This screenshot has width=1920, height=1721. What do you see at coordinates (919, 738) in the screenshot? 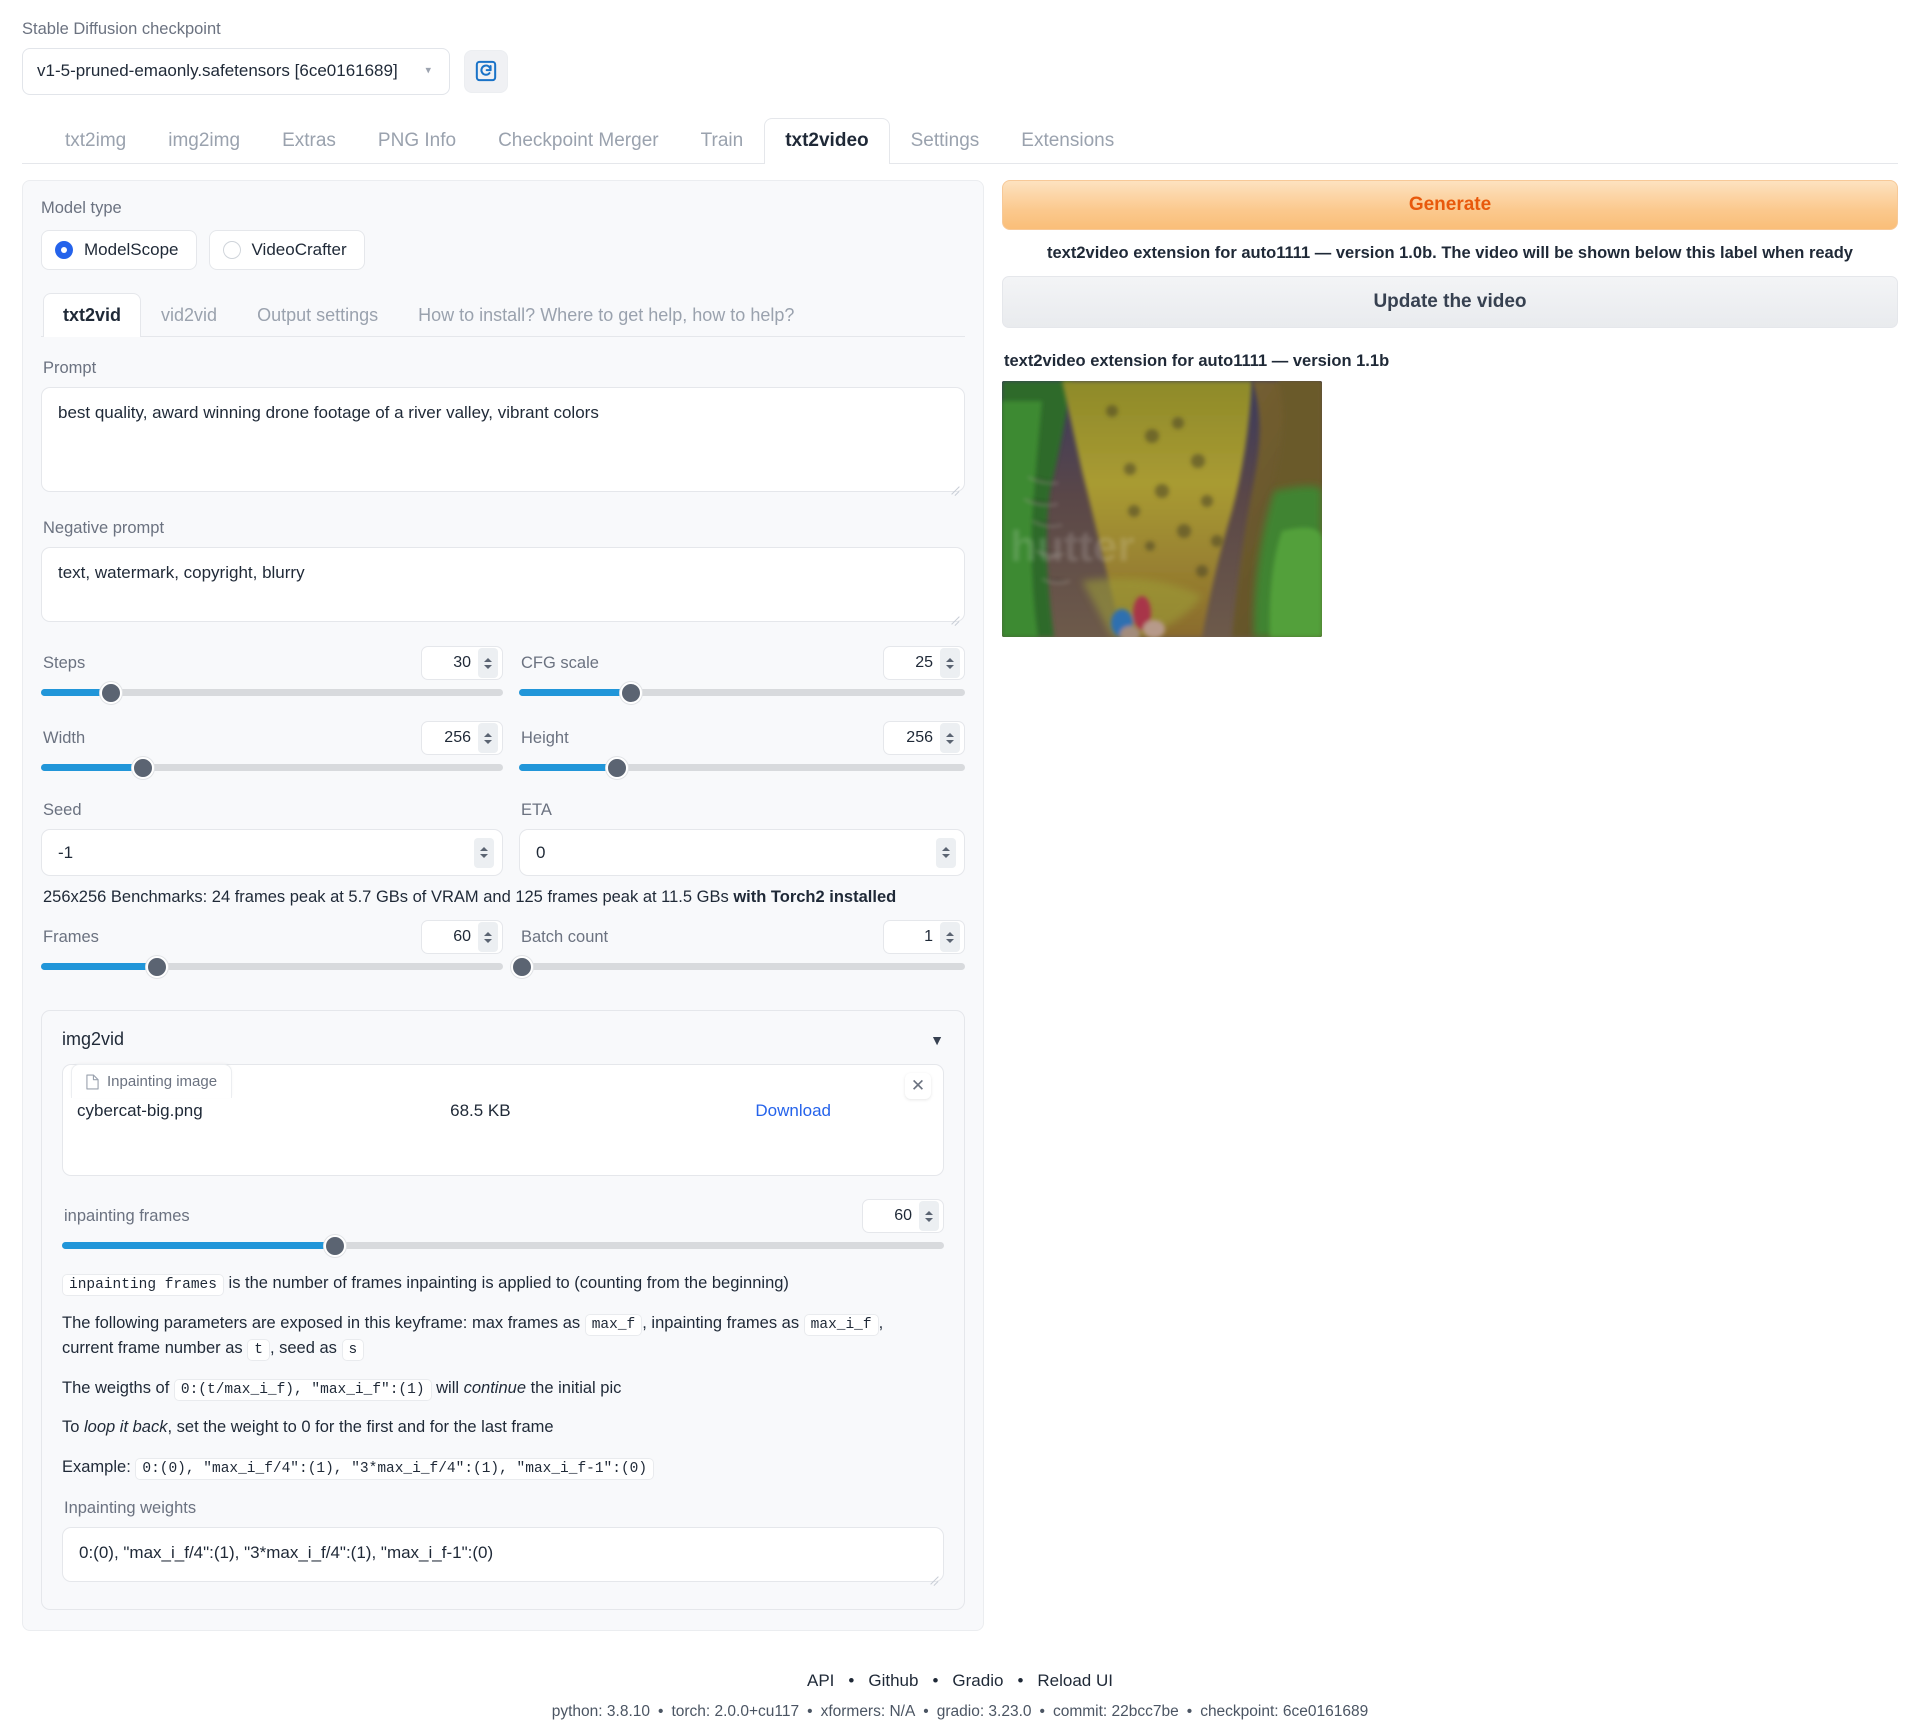
I see `height-value: 256` at bounding box center [919, 738].